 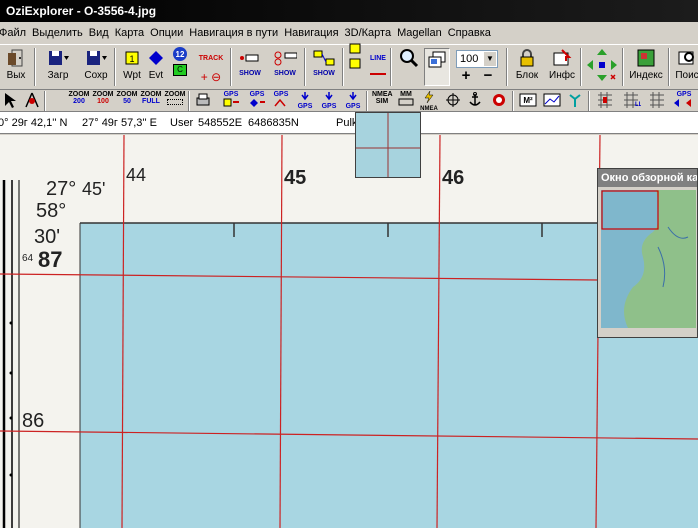 What do you see at coordinates (103, 101) in the screenshot?
I see `zoom-100-button: ZOOM 100` at bounding box center [103, 101].